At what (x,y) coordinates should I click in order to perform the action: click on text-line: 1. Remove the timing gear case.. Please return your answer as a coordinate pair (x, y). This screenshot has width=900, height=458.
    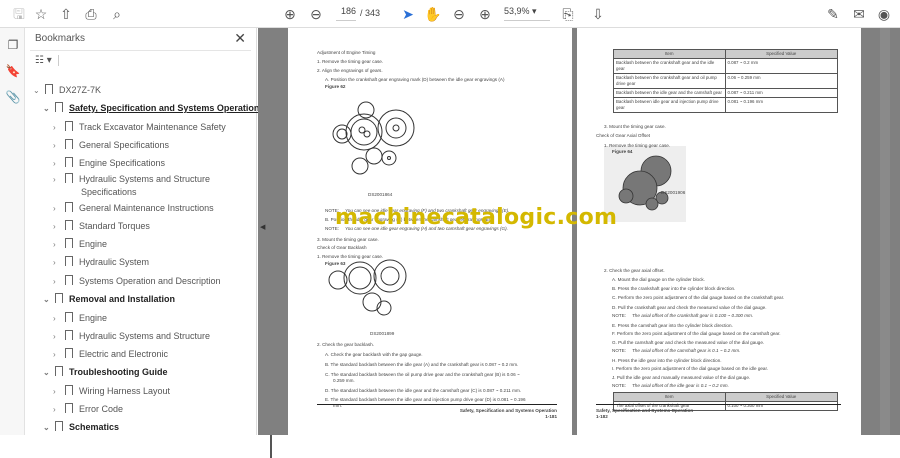
    Looking at the image, I should click on (350, 61).